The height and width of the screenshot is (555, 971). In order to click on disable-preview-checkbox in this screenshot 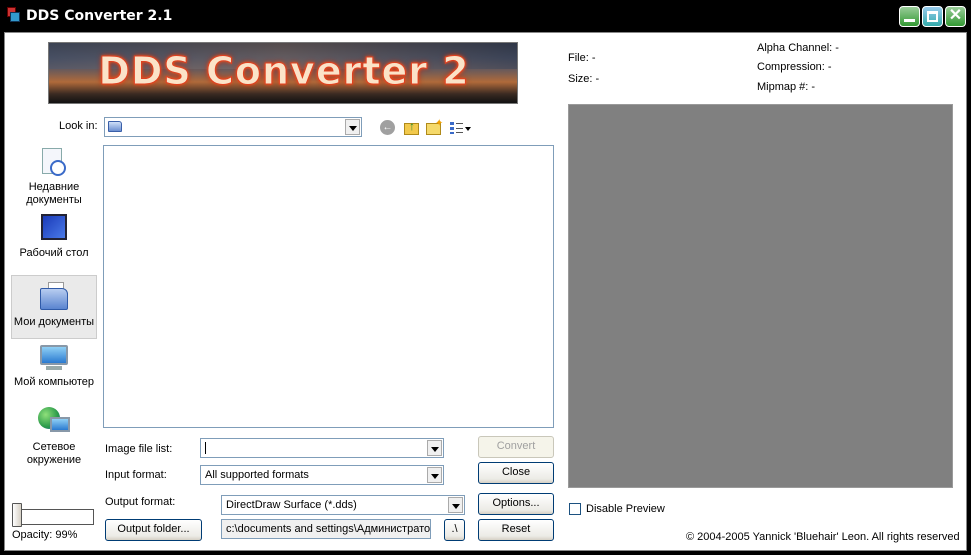, I will do `click(575, 509)`.